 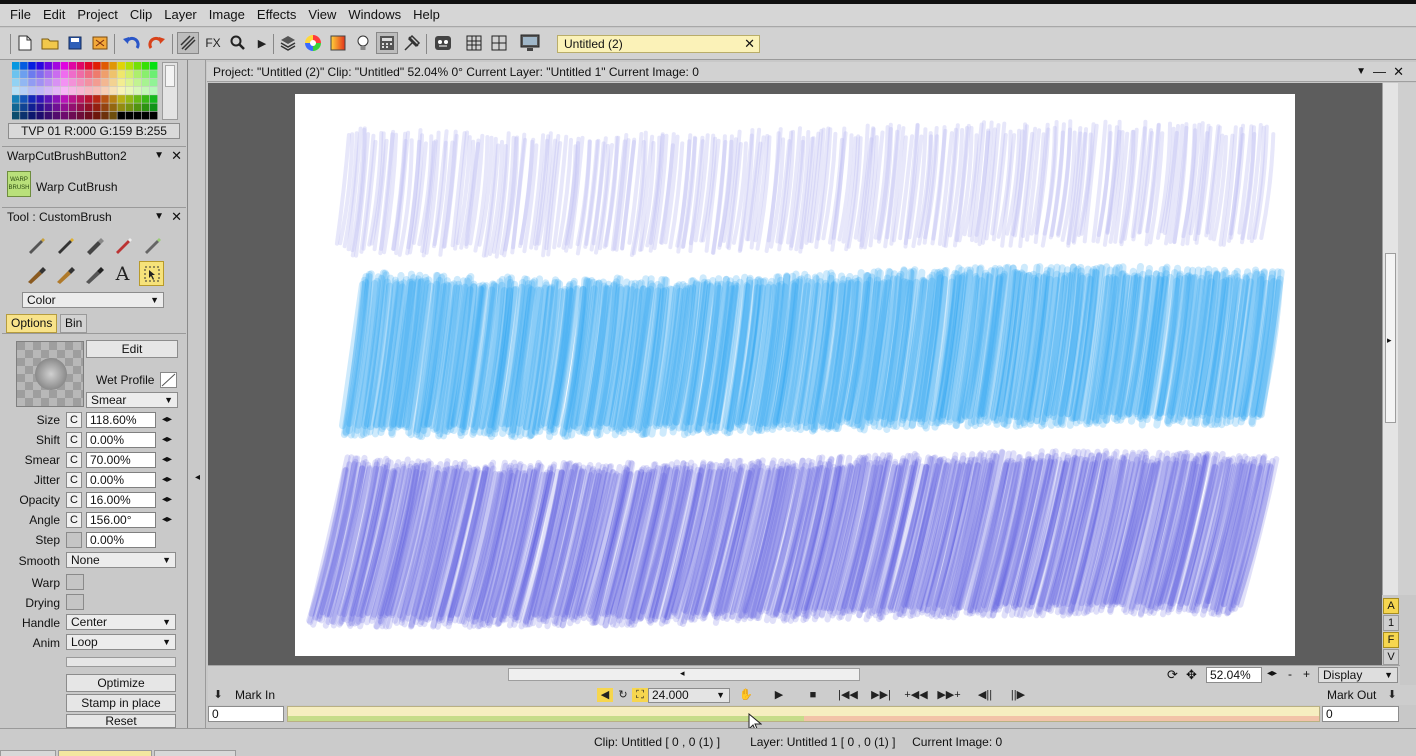 I want to click on pen-tool-icon, so click(x=64, y=244).